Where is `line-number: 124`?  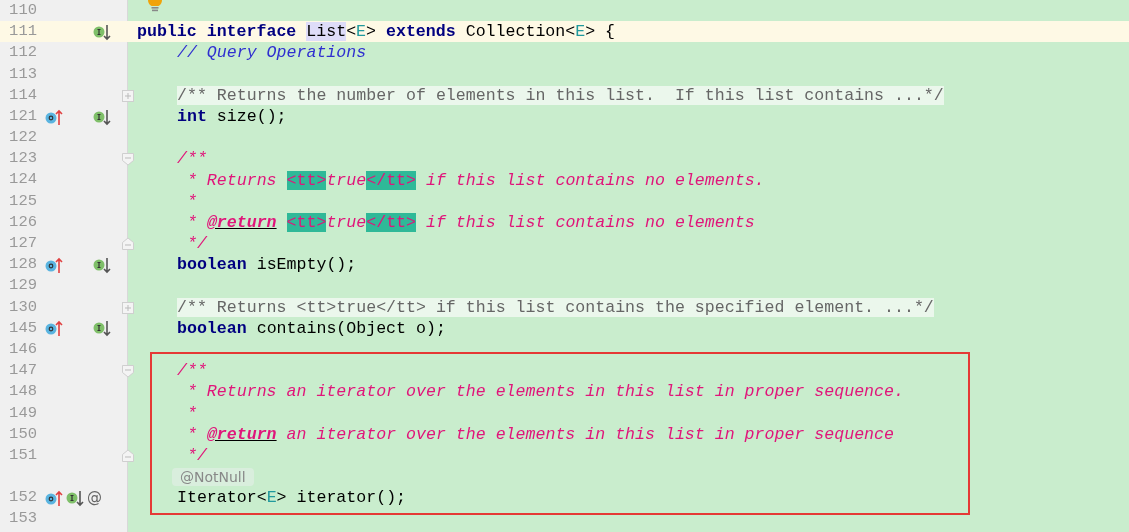
line-number: 124 is located at coordinates (22, 180).